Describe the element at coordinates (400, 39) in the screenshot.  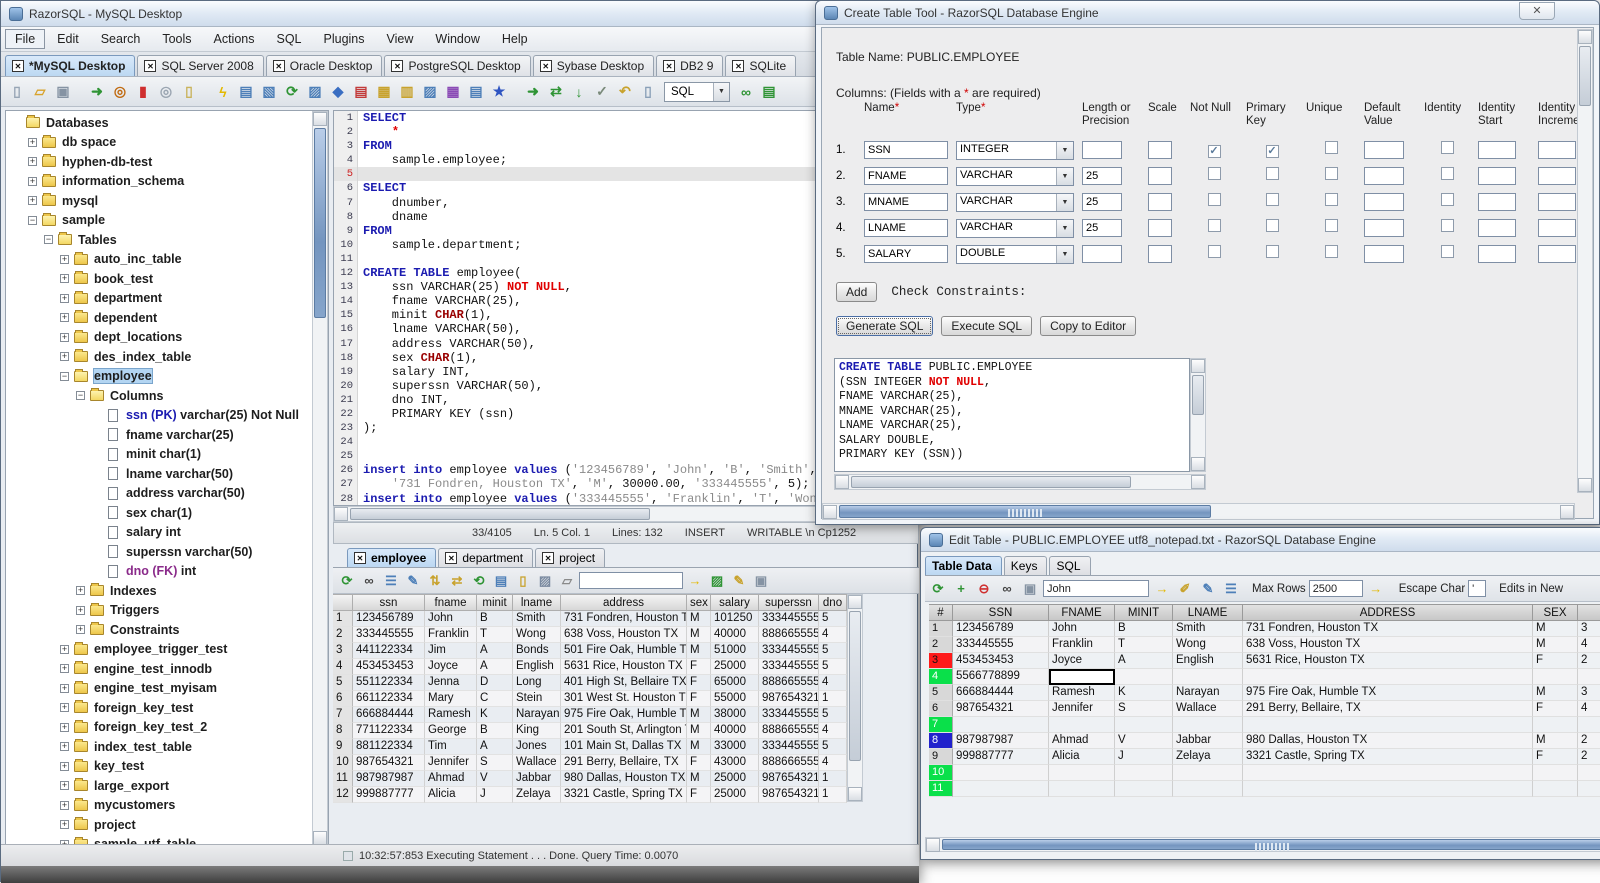
I see `menu-view: View` at that location.